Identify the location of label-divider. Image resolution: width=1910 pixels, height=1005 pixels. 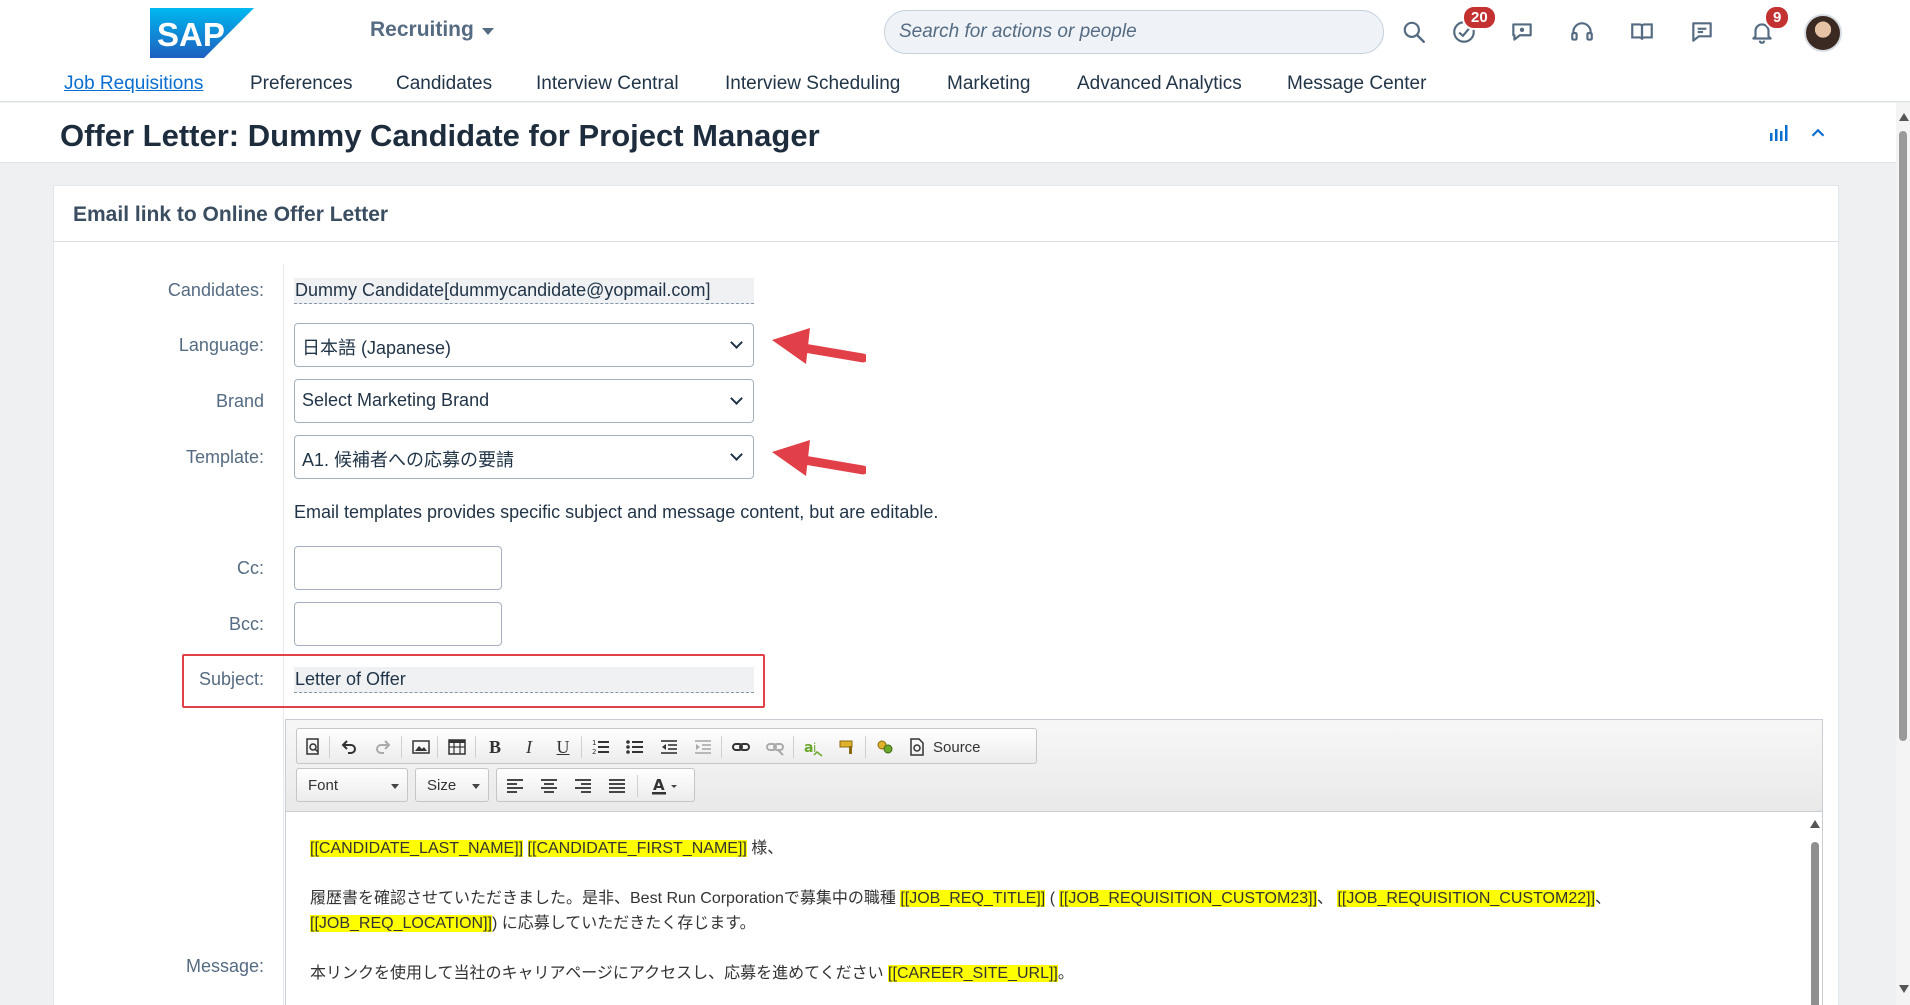
(283, 634).